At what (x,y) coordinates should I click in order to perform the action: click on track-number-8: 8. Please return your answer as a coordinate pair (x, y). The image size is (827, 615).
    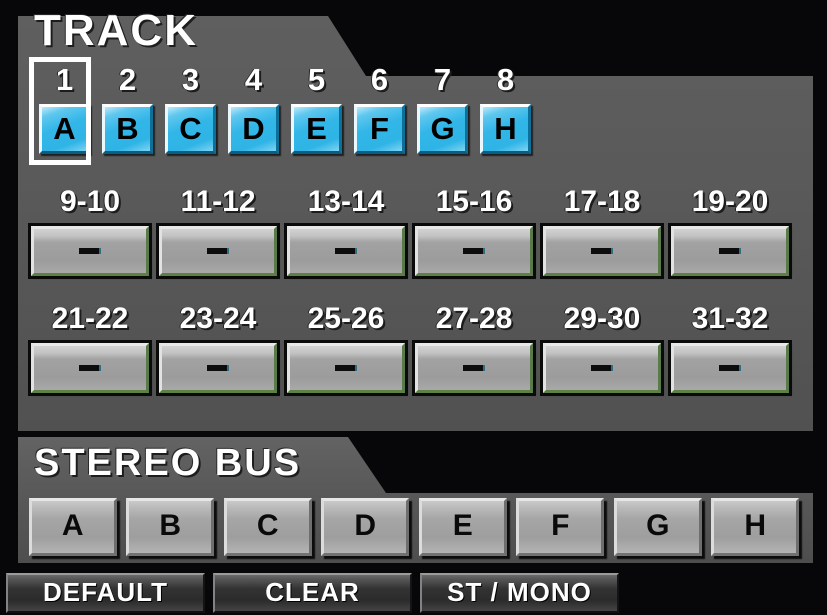
    Looking at the image, I should click on (505, 79).